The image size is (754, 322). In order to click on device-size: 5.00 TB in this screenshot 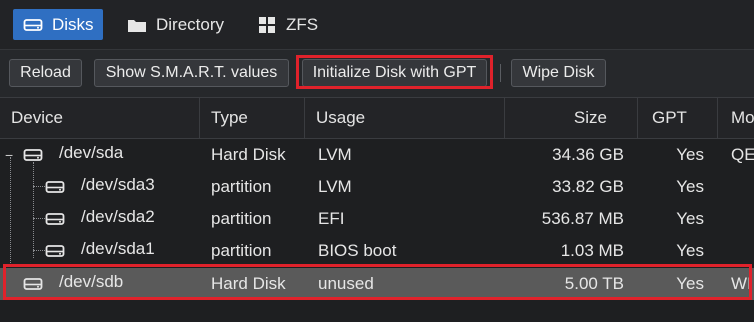, I will do `click(594, 283)`.